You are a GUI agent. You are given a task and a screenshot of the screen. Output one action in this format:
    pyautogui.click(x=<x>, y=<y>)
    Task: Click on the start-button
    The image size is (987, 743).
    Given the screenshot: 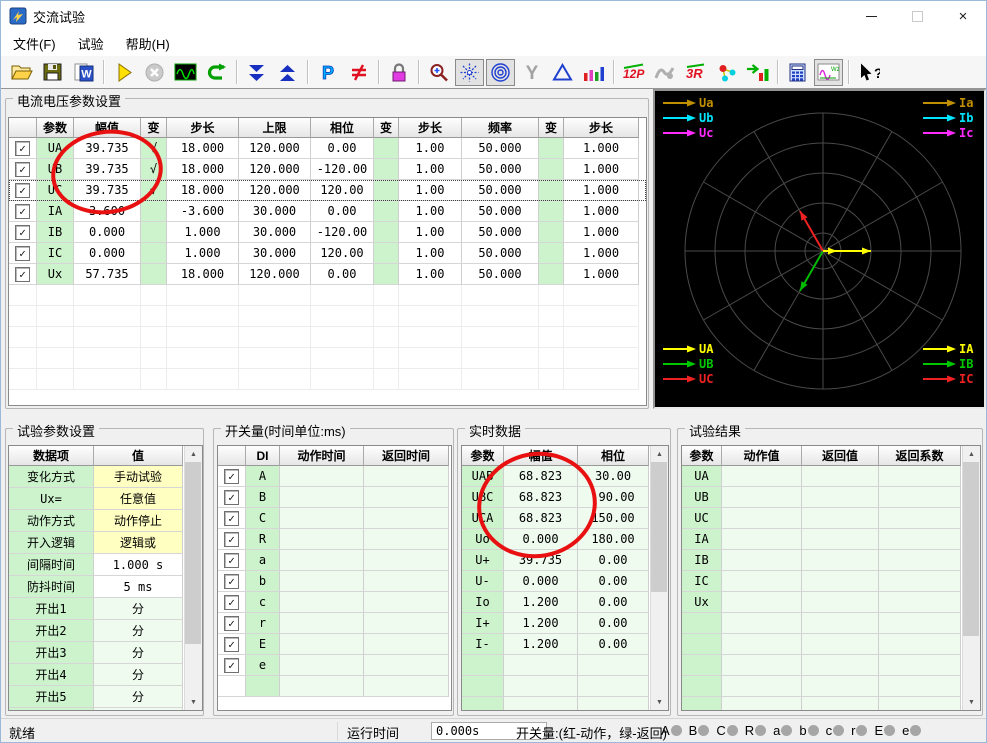 What is the action you would take?
    pyautogui.click(x=123, y=72)
    